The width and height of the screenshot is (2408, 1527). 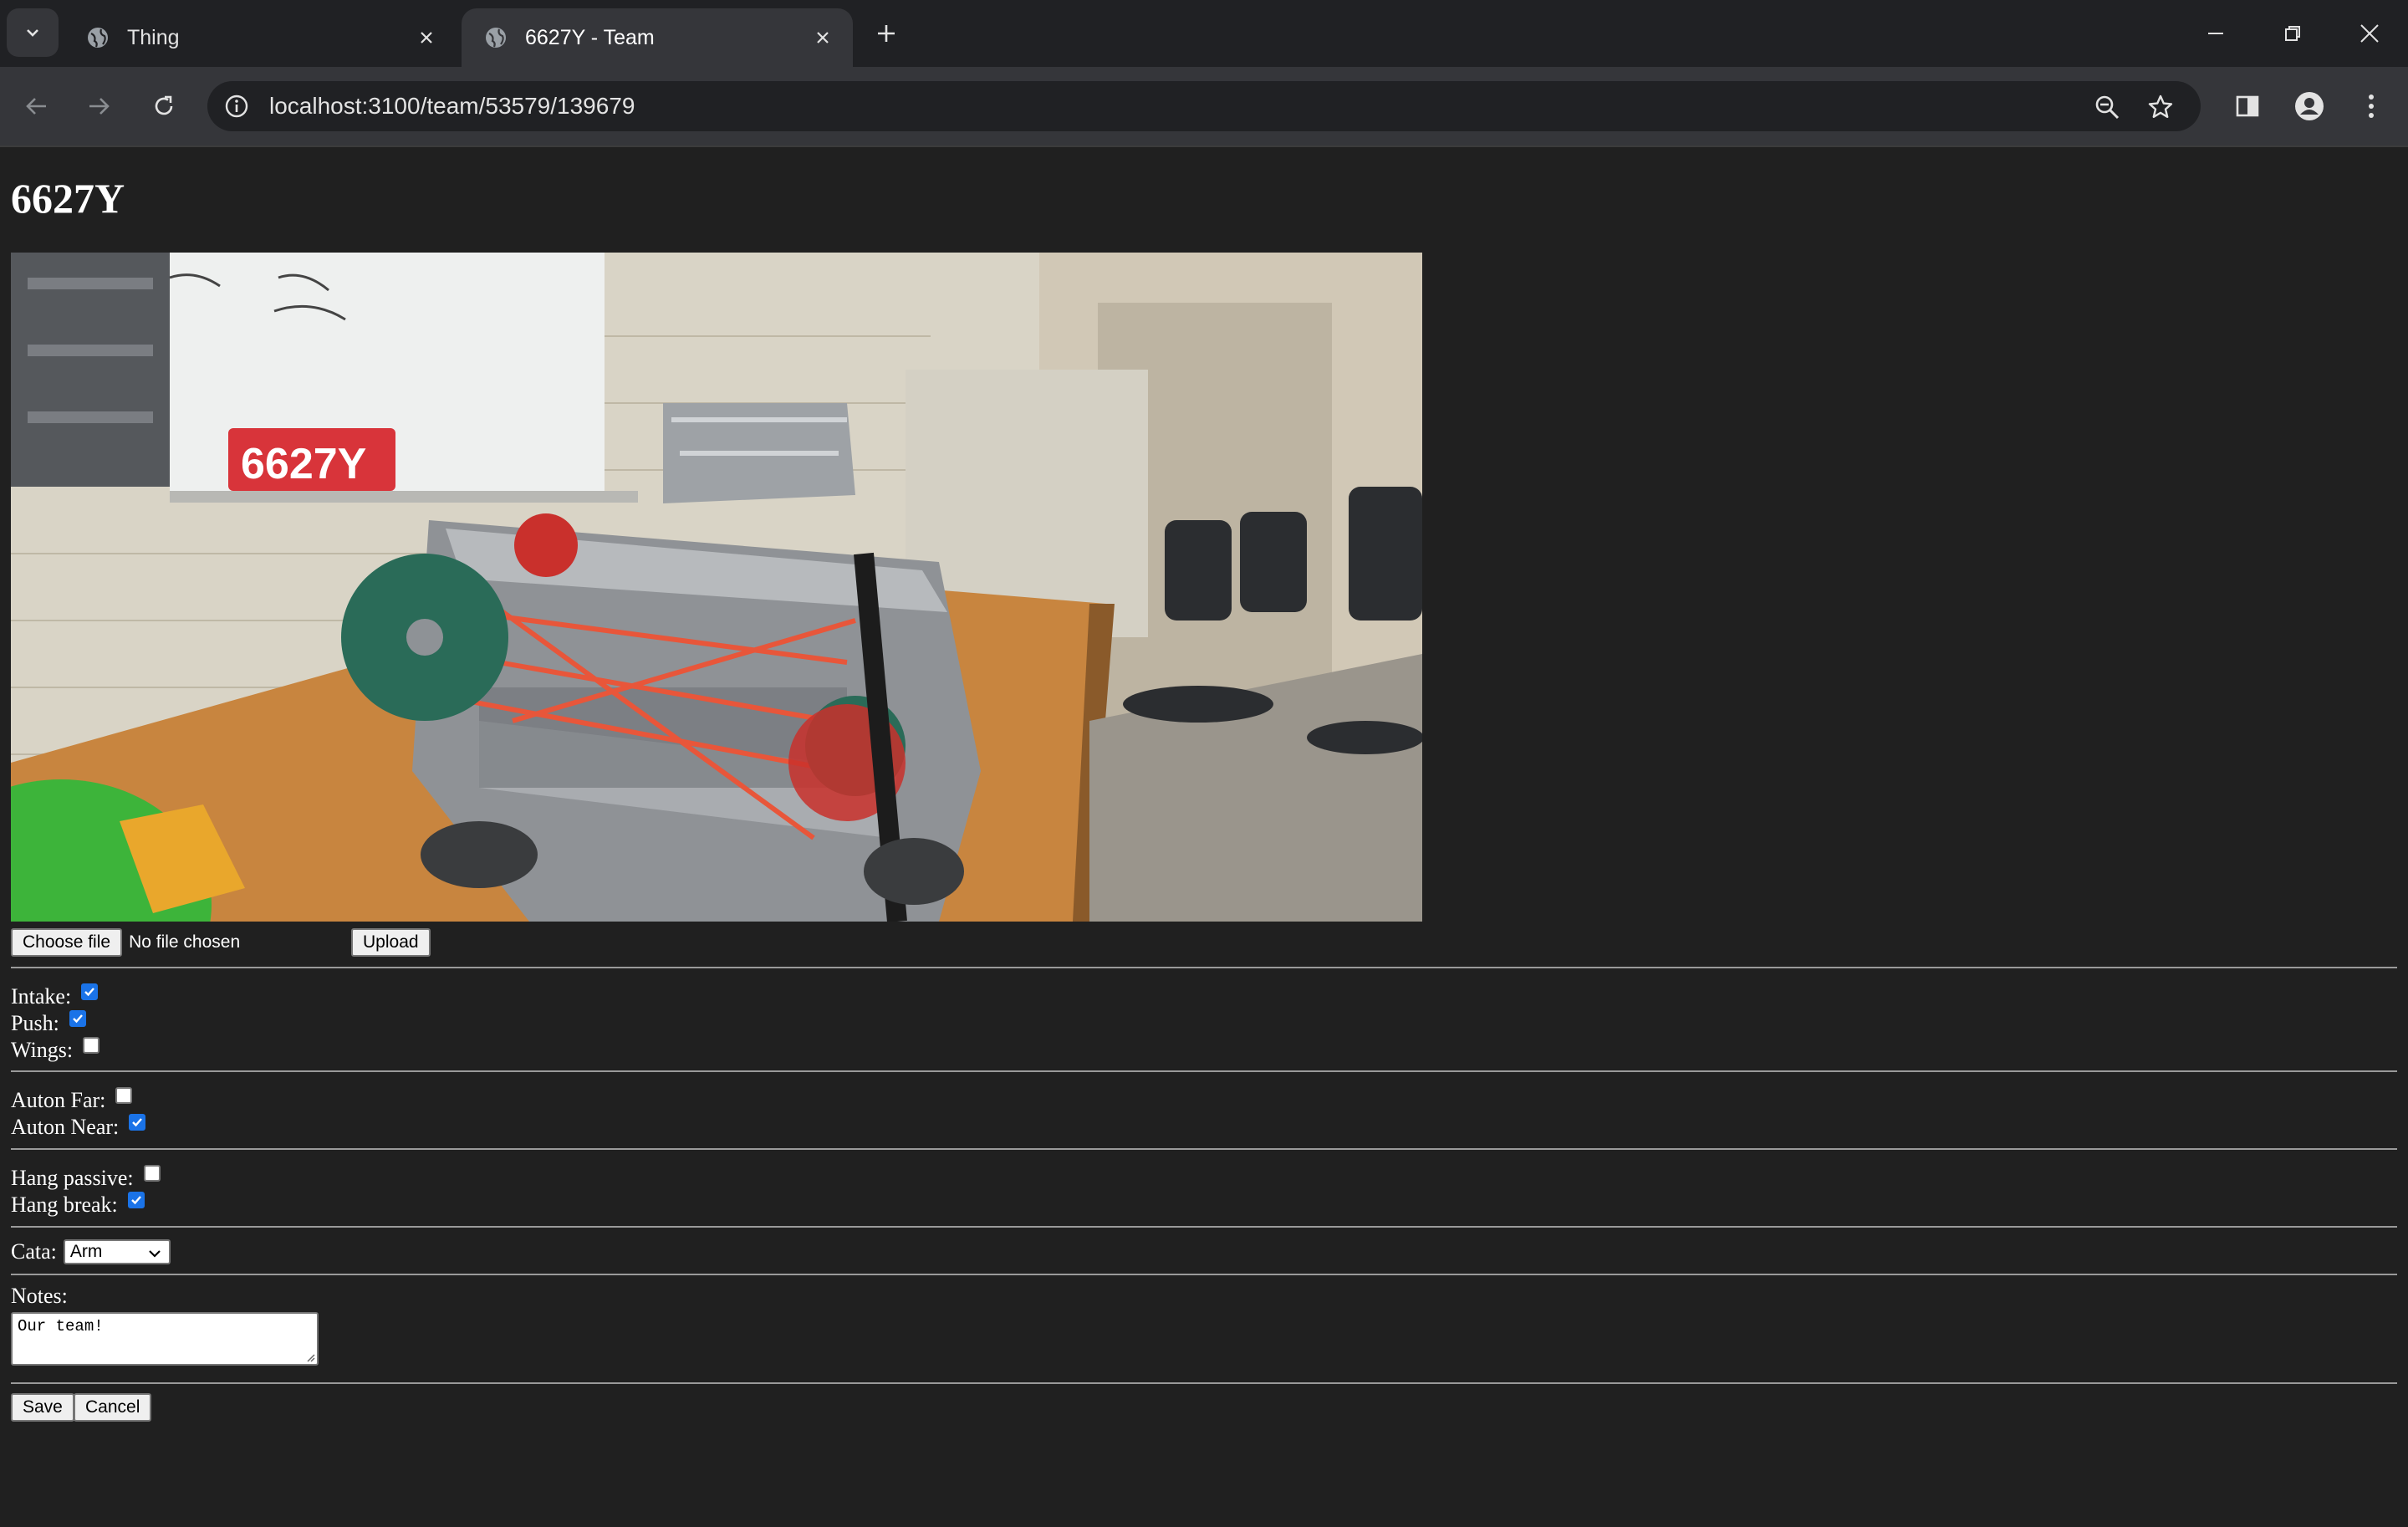 What do you see at coordinates (42, 997) in the screenshot?
I see `intake-label: Intake:` at bounding box center [42, 997].